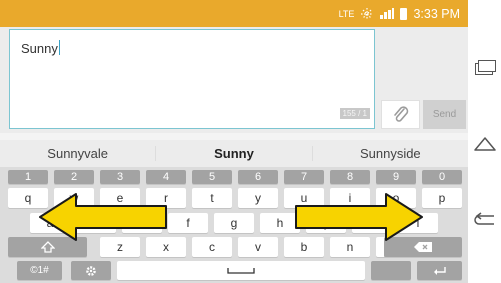 The width and height of the screenshot is (501, 283). I want to click on swipe-right-arrow-icon, so click(359, 217).